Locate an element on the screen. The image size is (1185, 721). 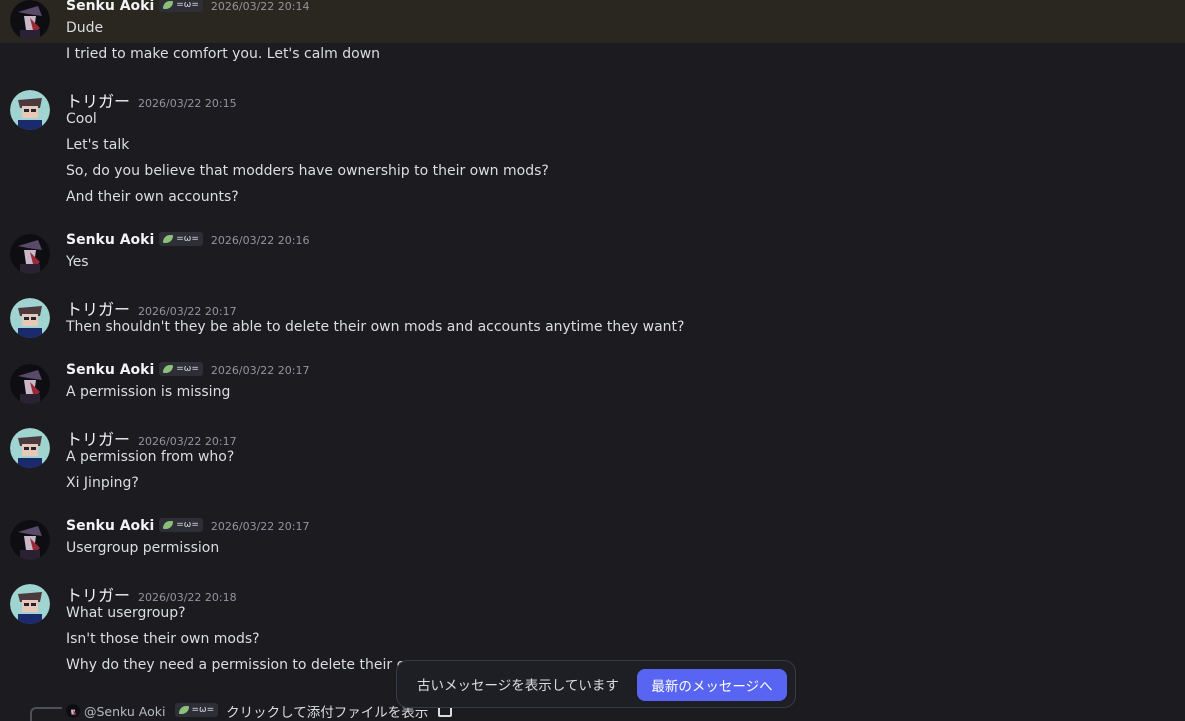
message-line: What usergroup? is located at coordinates (126, 613).